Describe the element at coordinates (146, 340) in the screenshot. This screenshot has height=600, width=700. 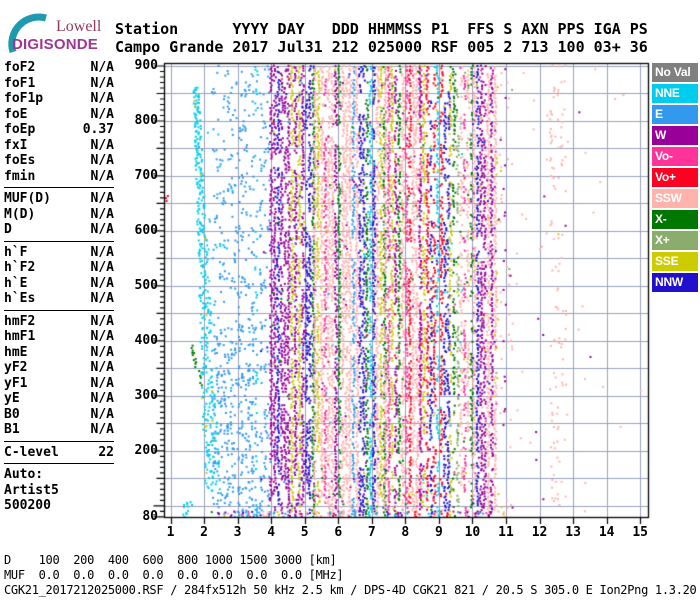
I see `y-tick-label-400: 400` at that location.